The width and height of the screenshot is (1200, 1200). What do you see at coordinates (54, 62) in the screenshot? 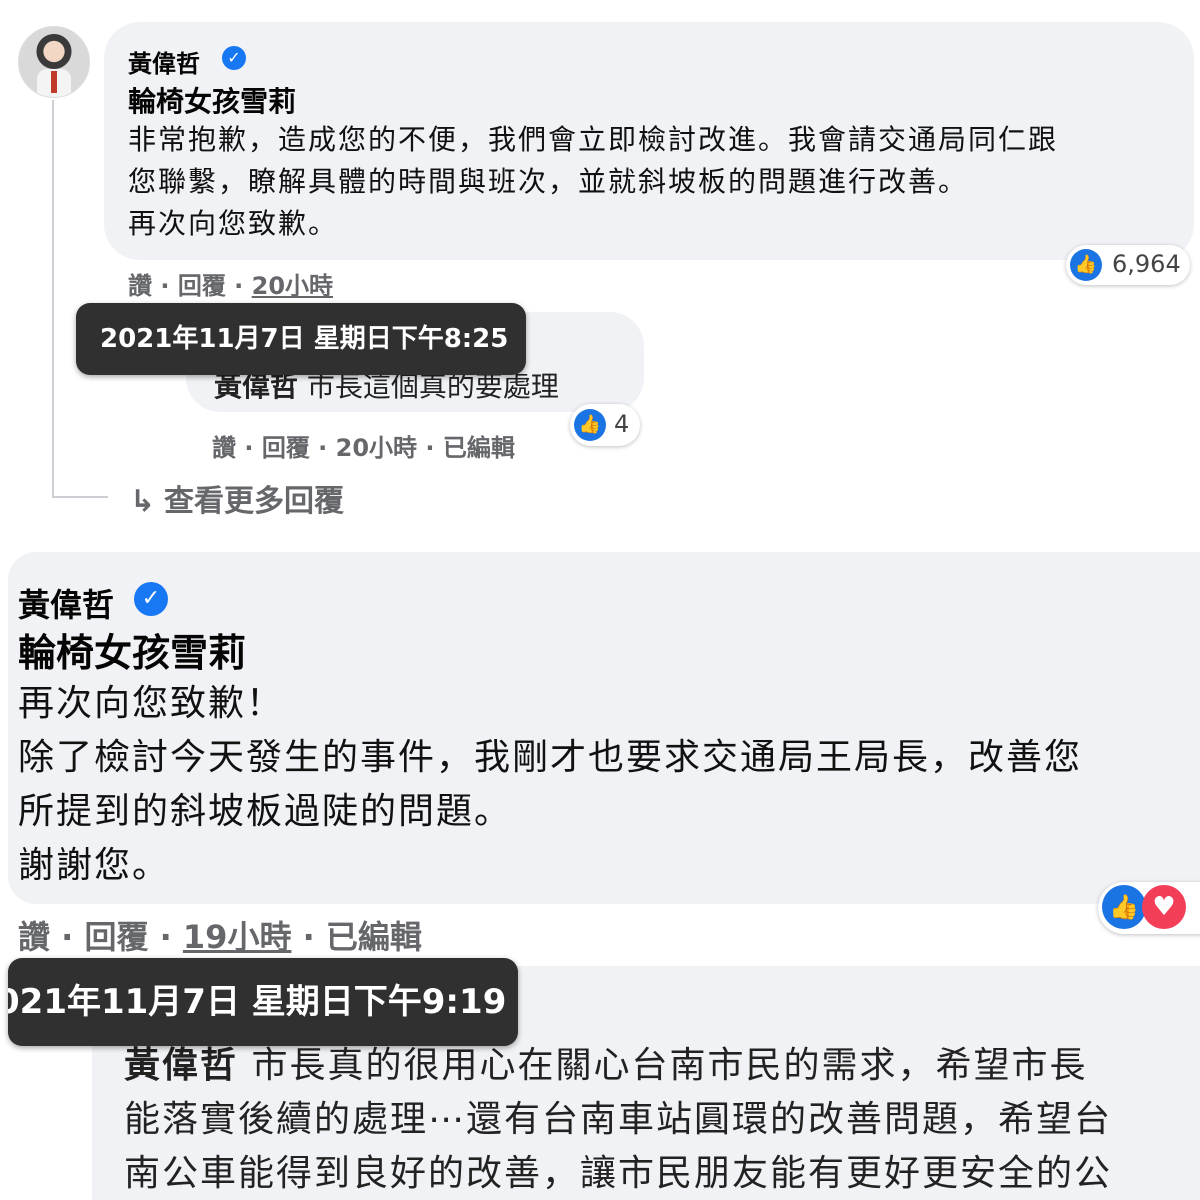
I see `avatar` at bounding box center [54, 62].